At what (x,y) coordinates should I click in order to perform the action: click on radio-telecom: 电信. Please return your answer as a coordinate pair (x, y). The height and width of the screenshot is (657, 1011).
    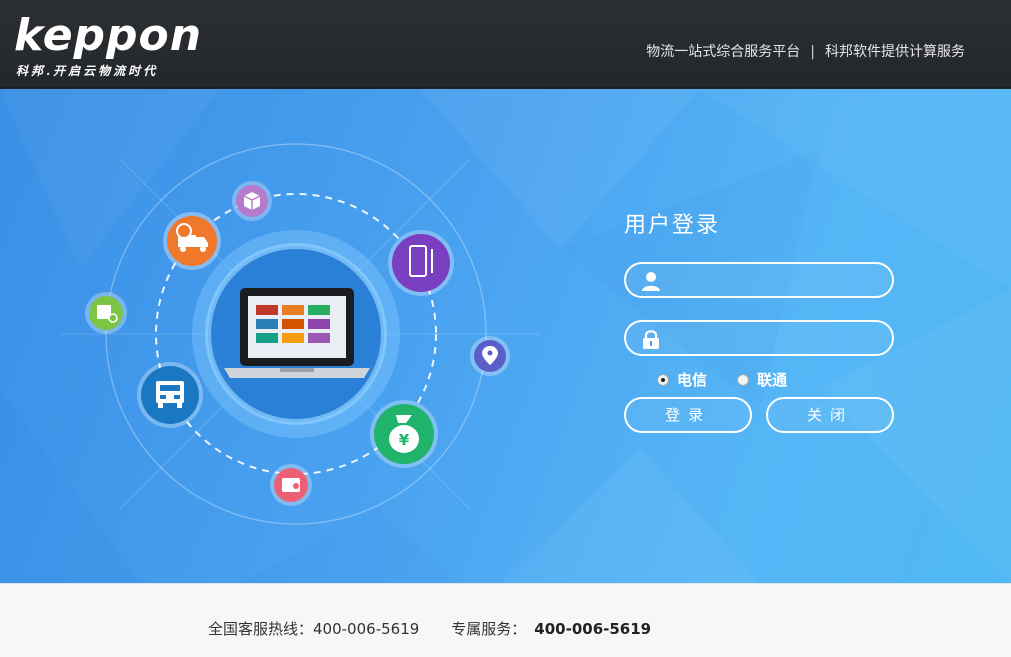
    Looking at the image, I should click on (682, 379).